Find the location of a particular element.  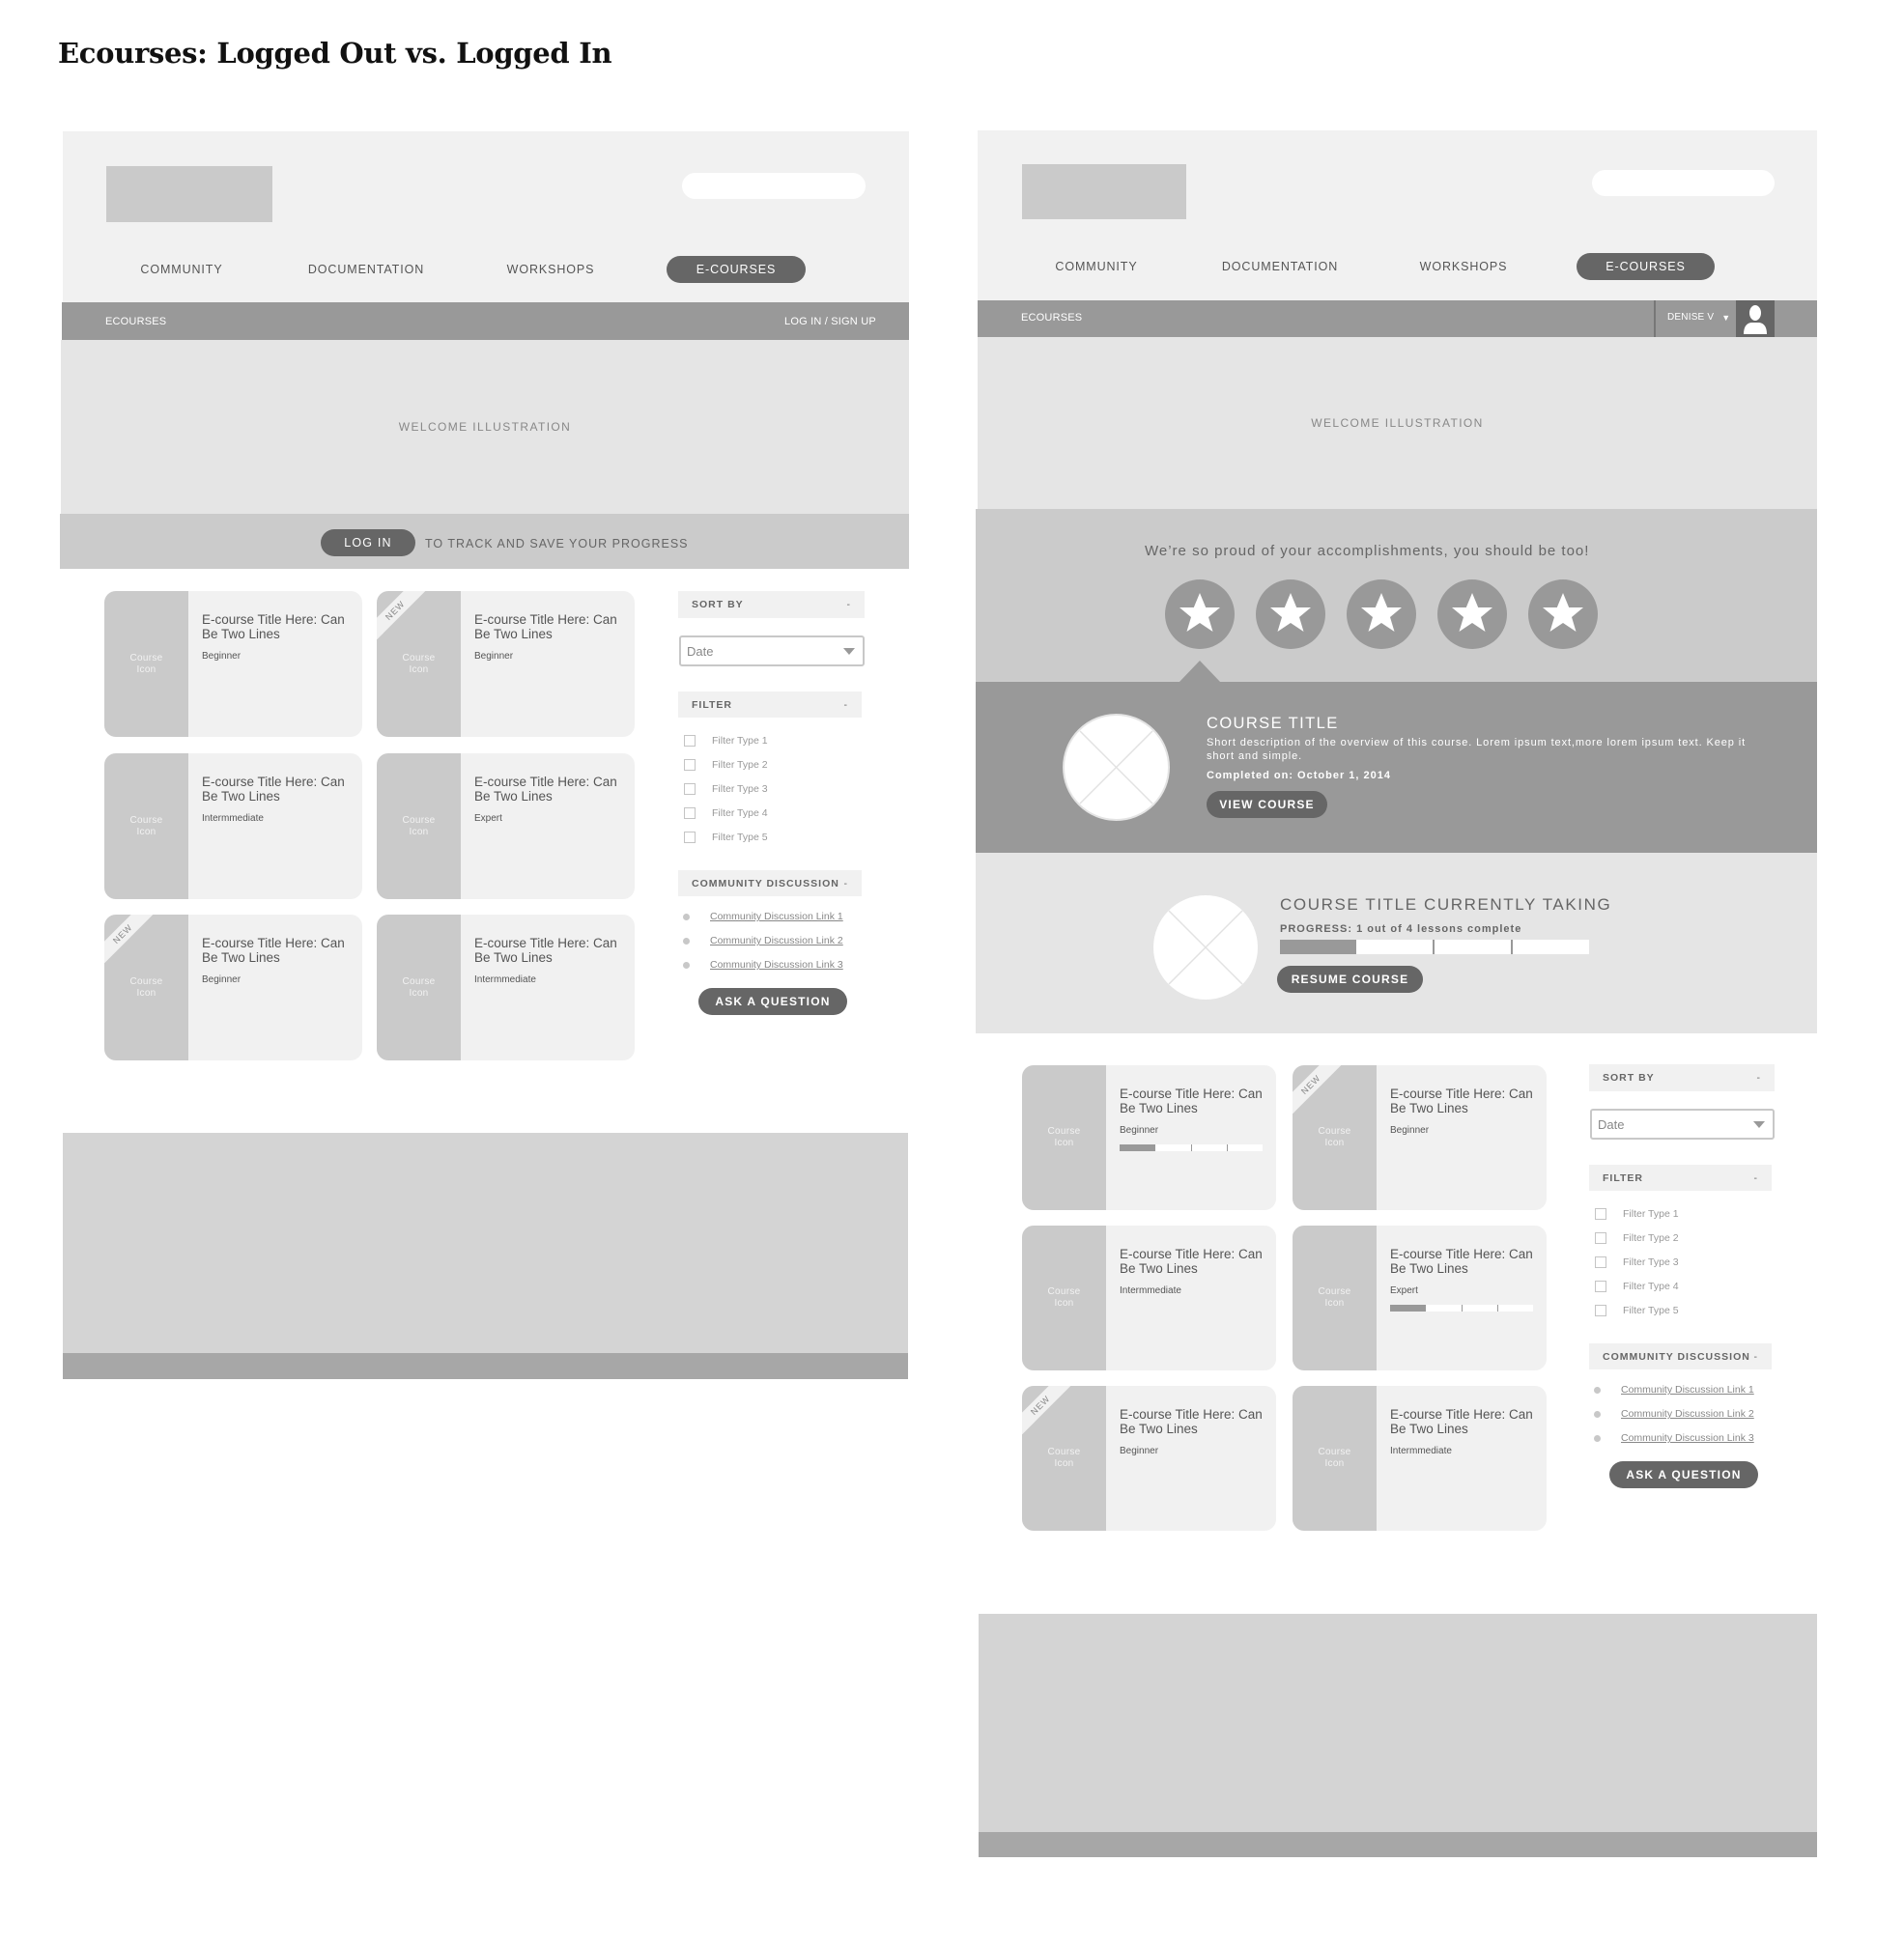

star-icon is located at coordinates (1563, 612).